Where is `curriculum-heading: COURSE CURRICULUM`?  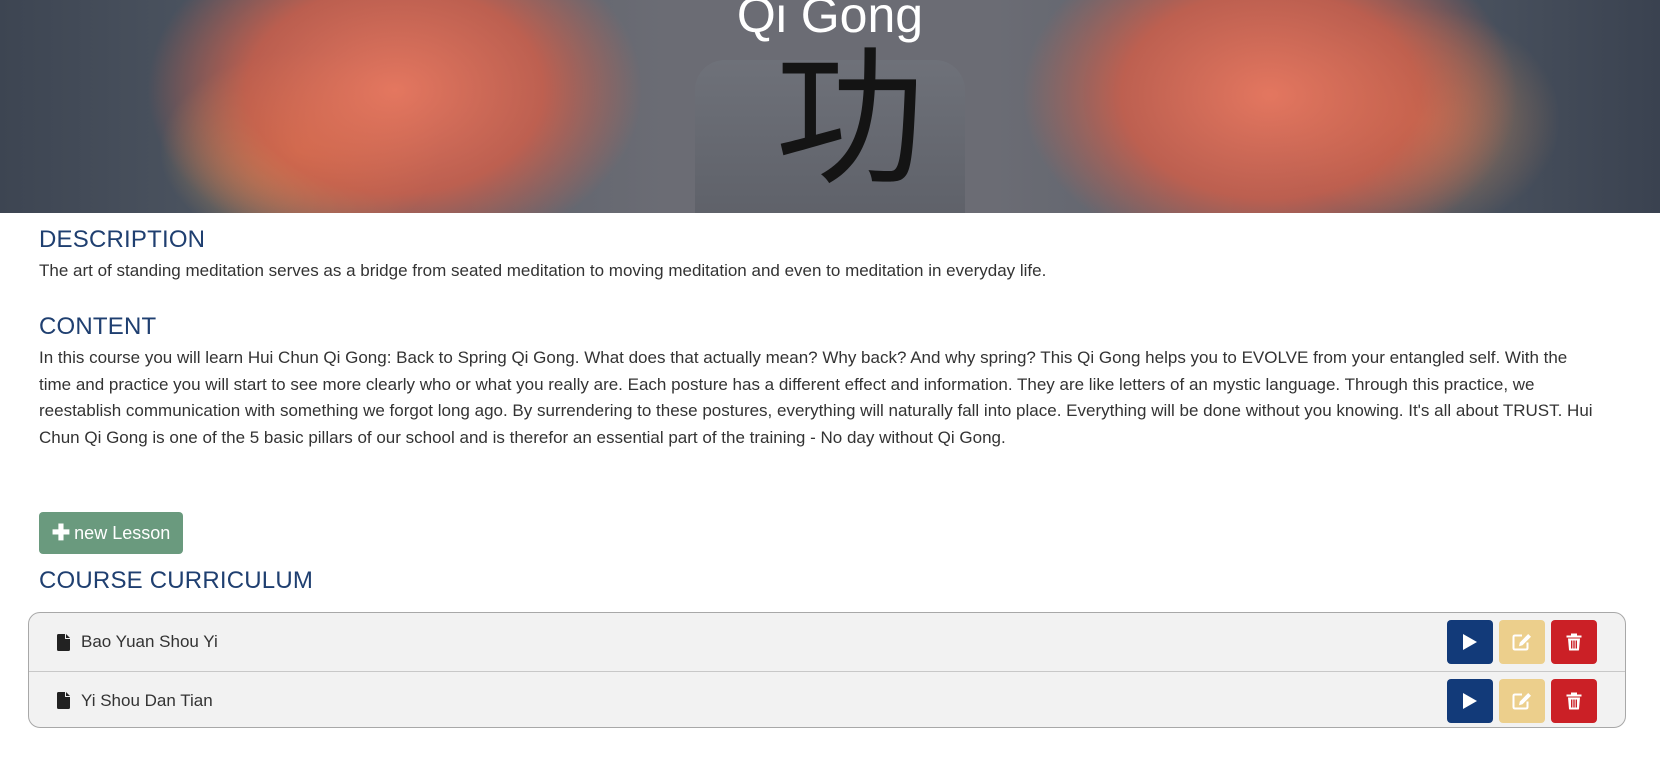 curriculum-heading: COURSE CURRICULUM is located at coordinates (176, 580).